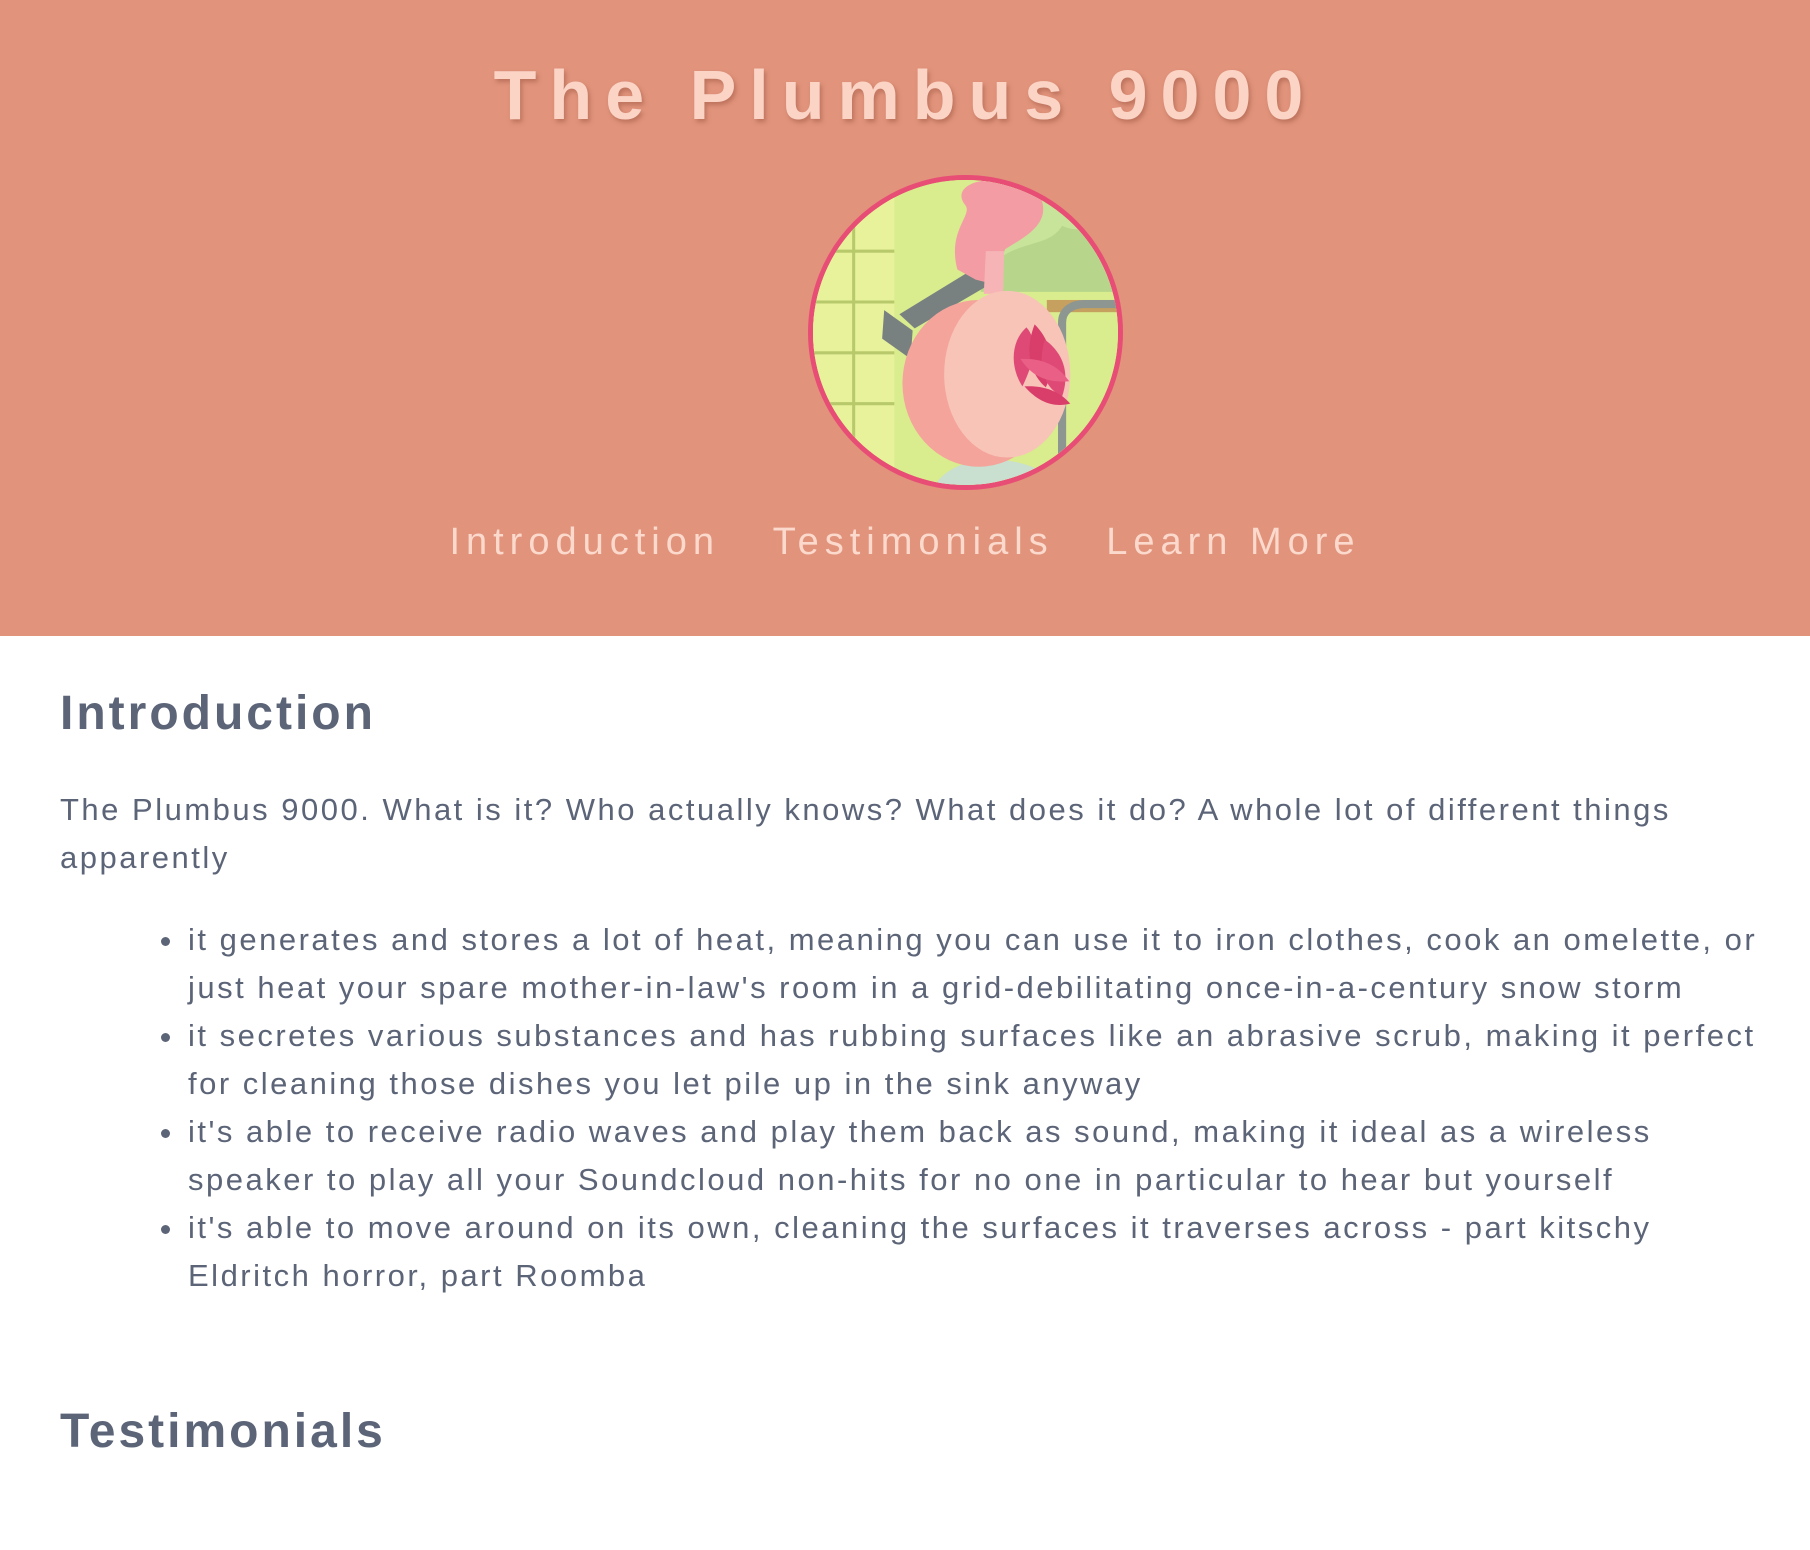 The width and height of the screenshot is (1810, 1550). I want to click on nav-link-testimonials: Testimonials, so click(913, 542).